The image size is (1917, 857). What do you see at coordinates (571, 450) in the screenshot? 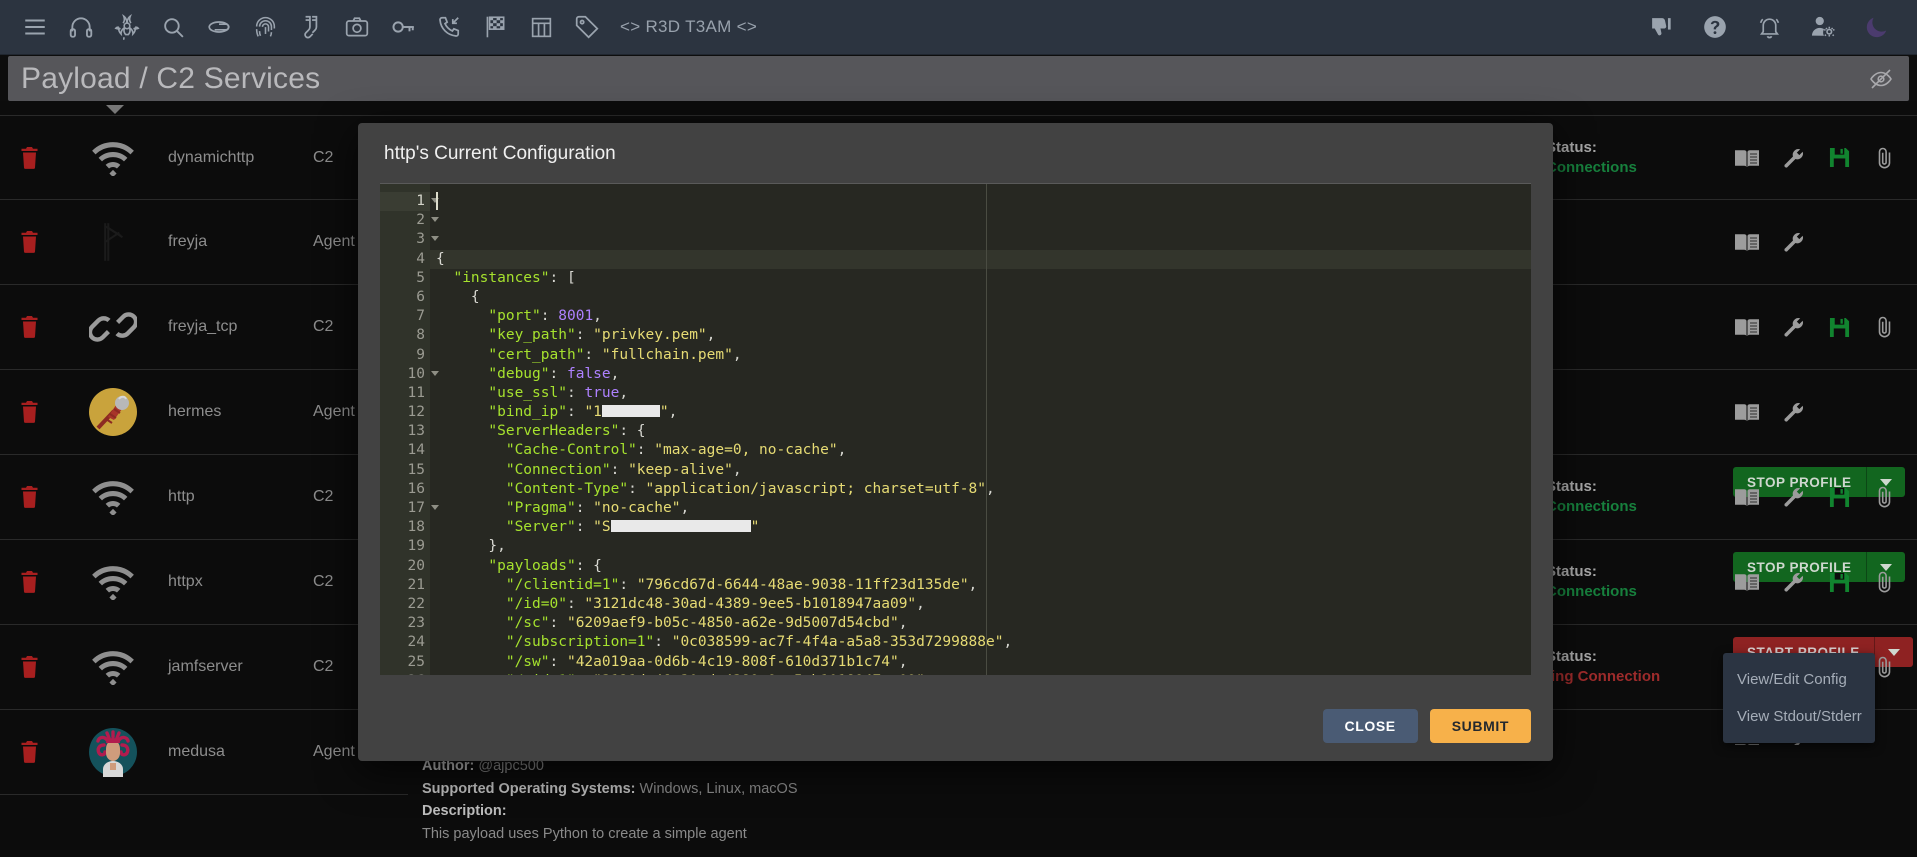
I see `code-token: "Cache-Control"` at bounding box center [571, 450].